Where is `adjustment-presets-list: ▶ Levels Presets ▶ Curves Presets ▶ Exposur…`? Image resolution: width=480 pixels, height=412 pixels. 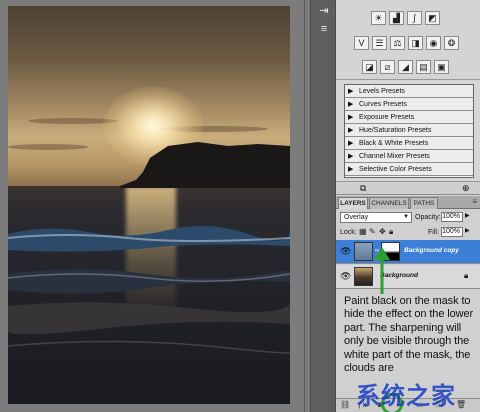 adjustment-presets-list: ▶ Levels Presets ▶ Curves Presets ▶ Exposur… is located at coordinates (409, 131).